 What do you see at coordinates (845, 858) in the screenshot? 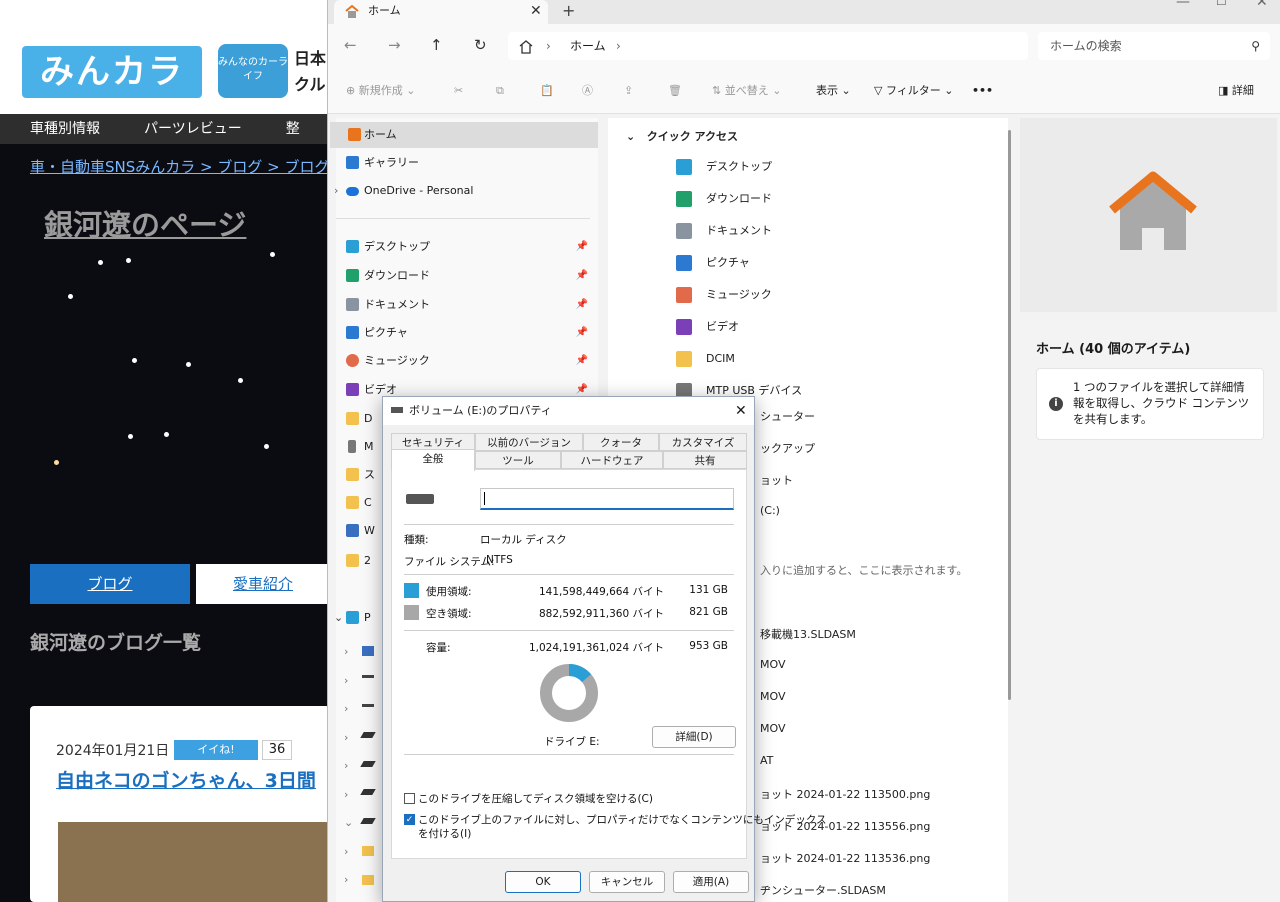
I see `recent-item: ョット 2024-01-22 113536.png` at bounding box center [845, 858].